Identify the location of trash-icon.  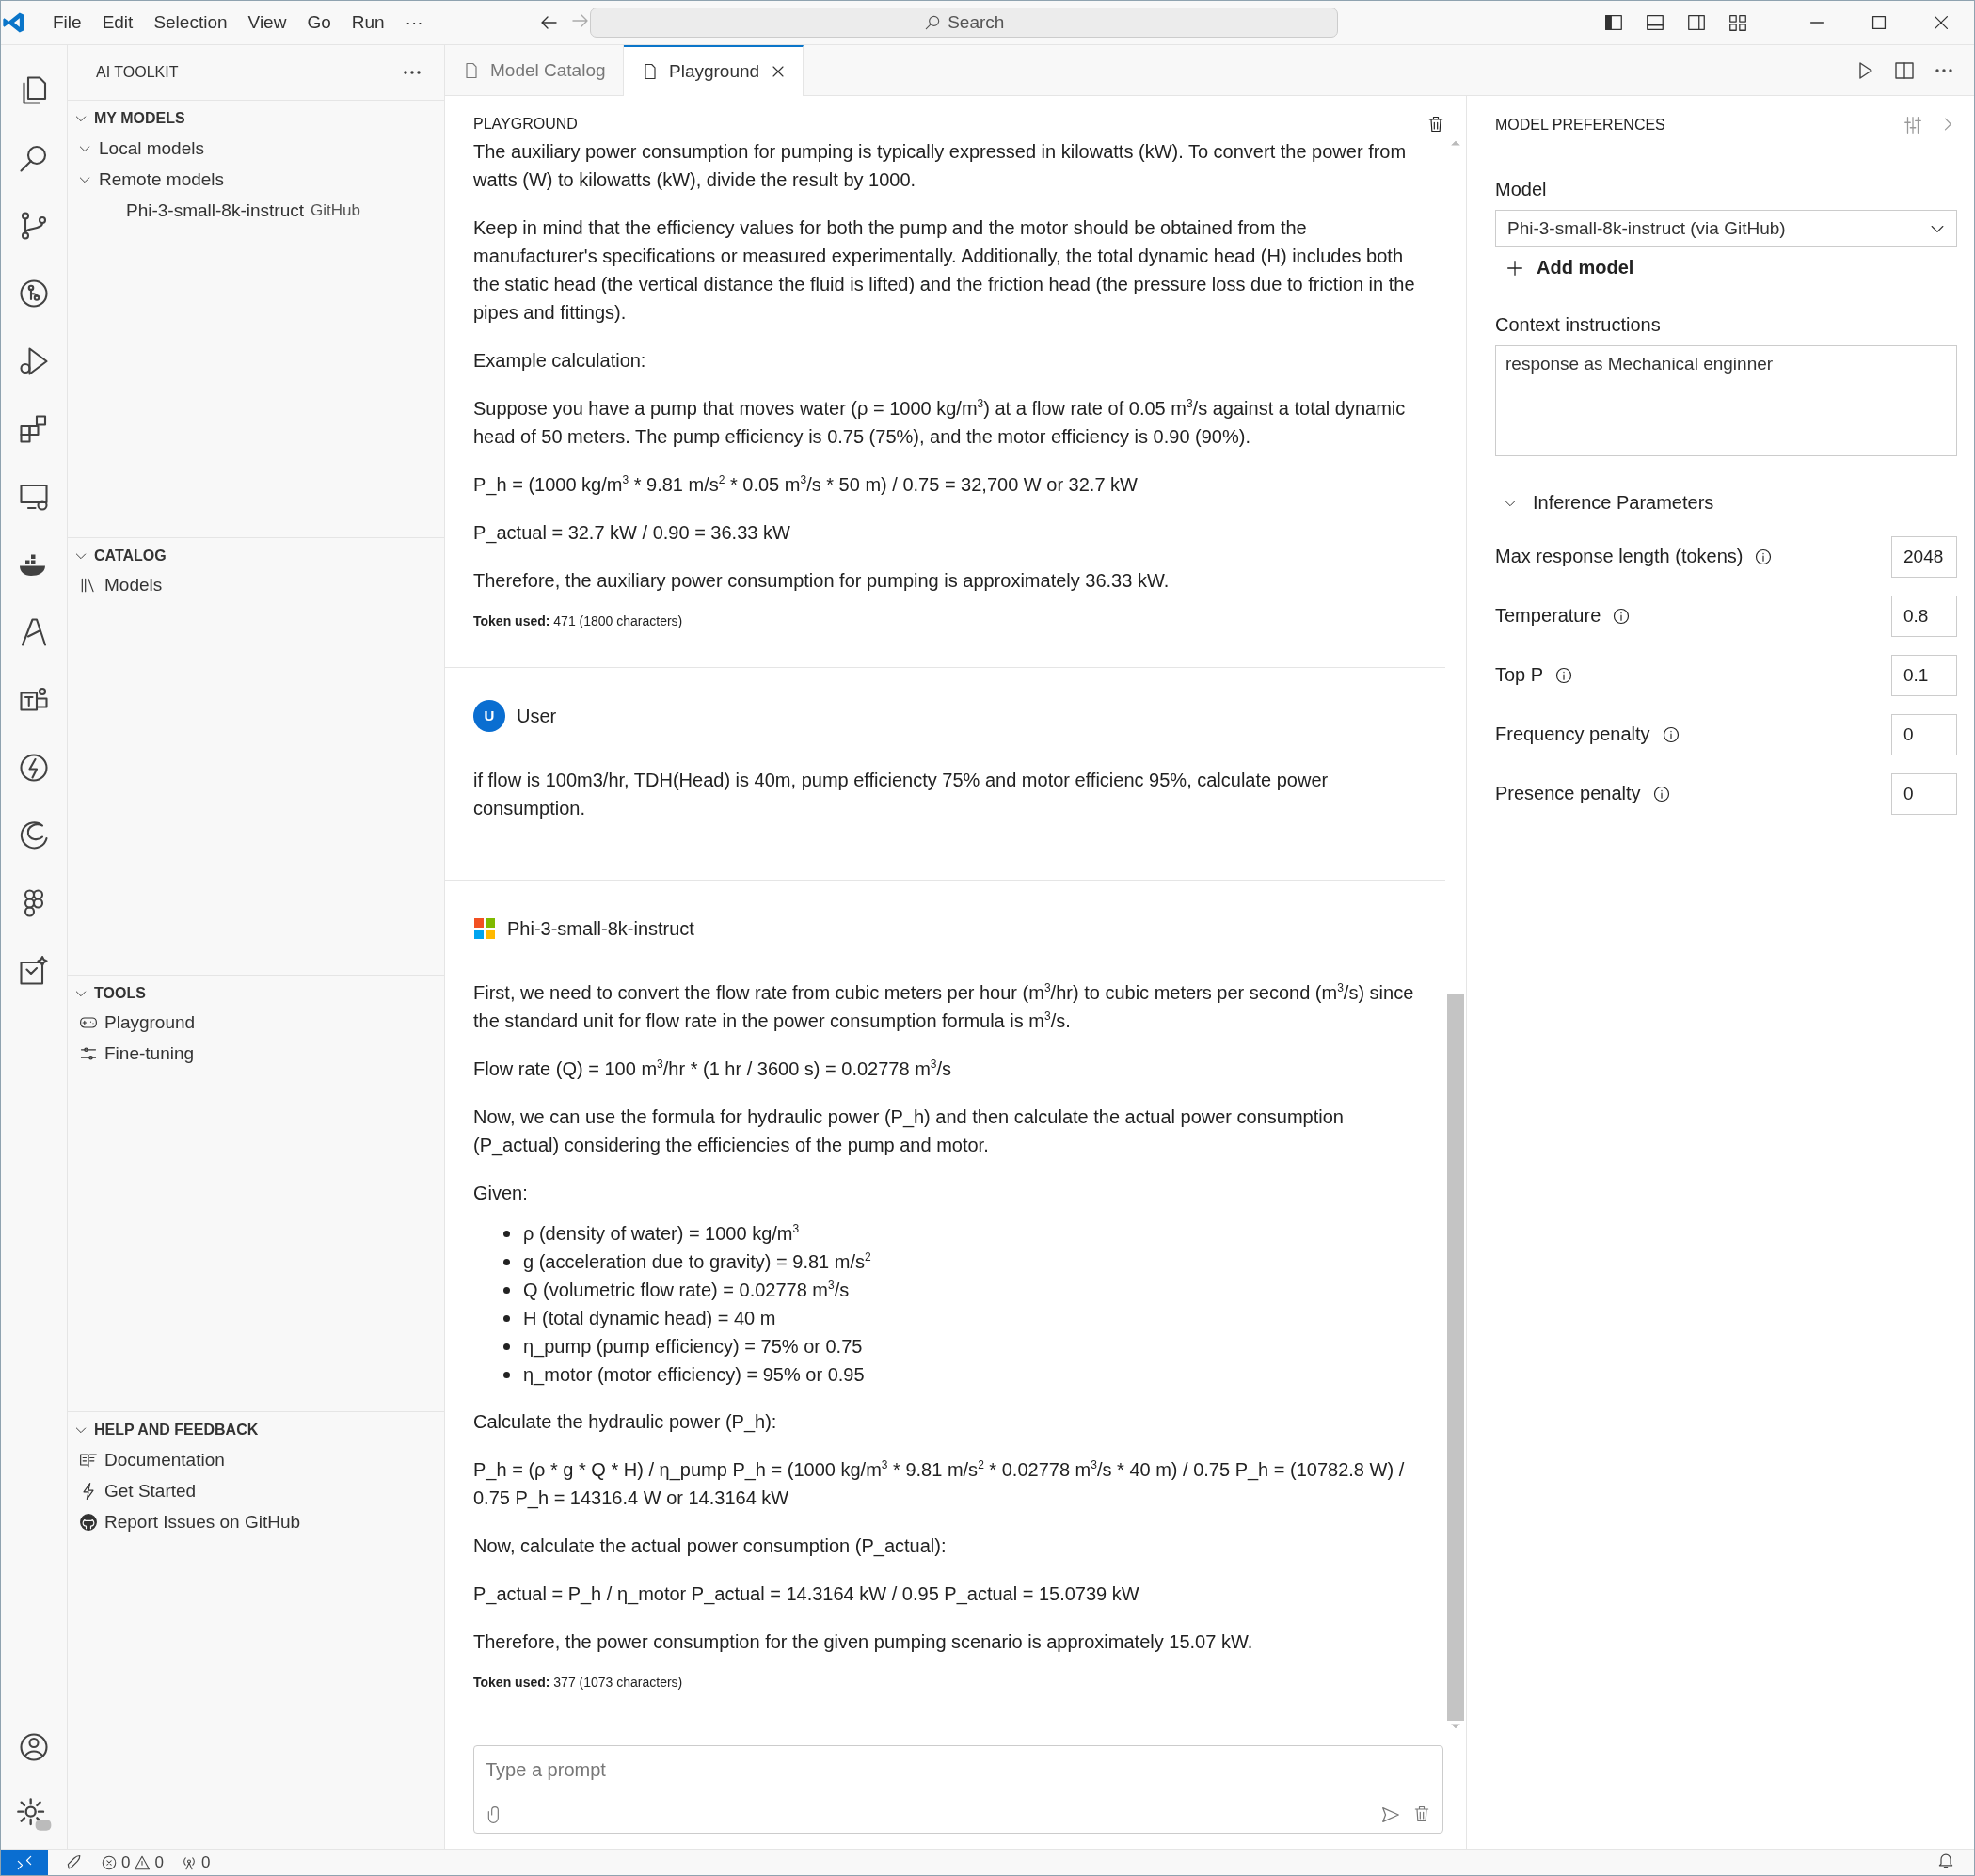
(1435, 125).